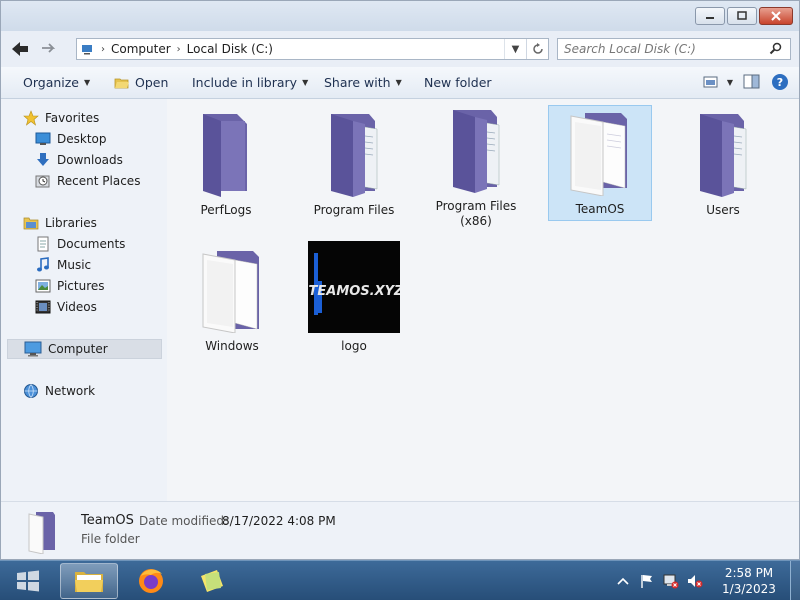 The image size is (800, 600). I want to click on start-button, so click(28, 581).